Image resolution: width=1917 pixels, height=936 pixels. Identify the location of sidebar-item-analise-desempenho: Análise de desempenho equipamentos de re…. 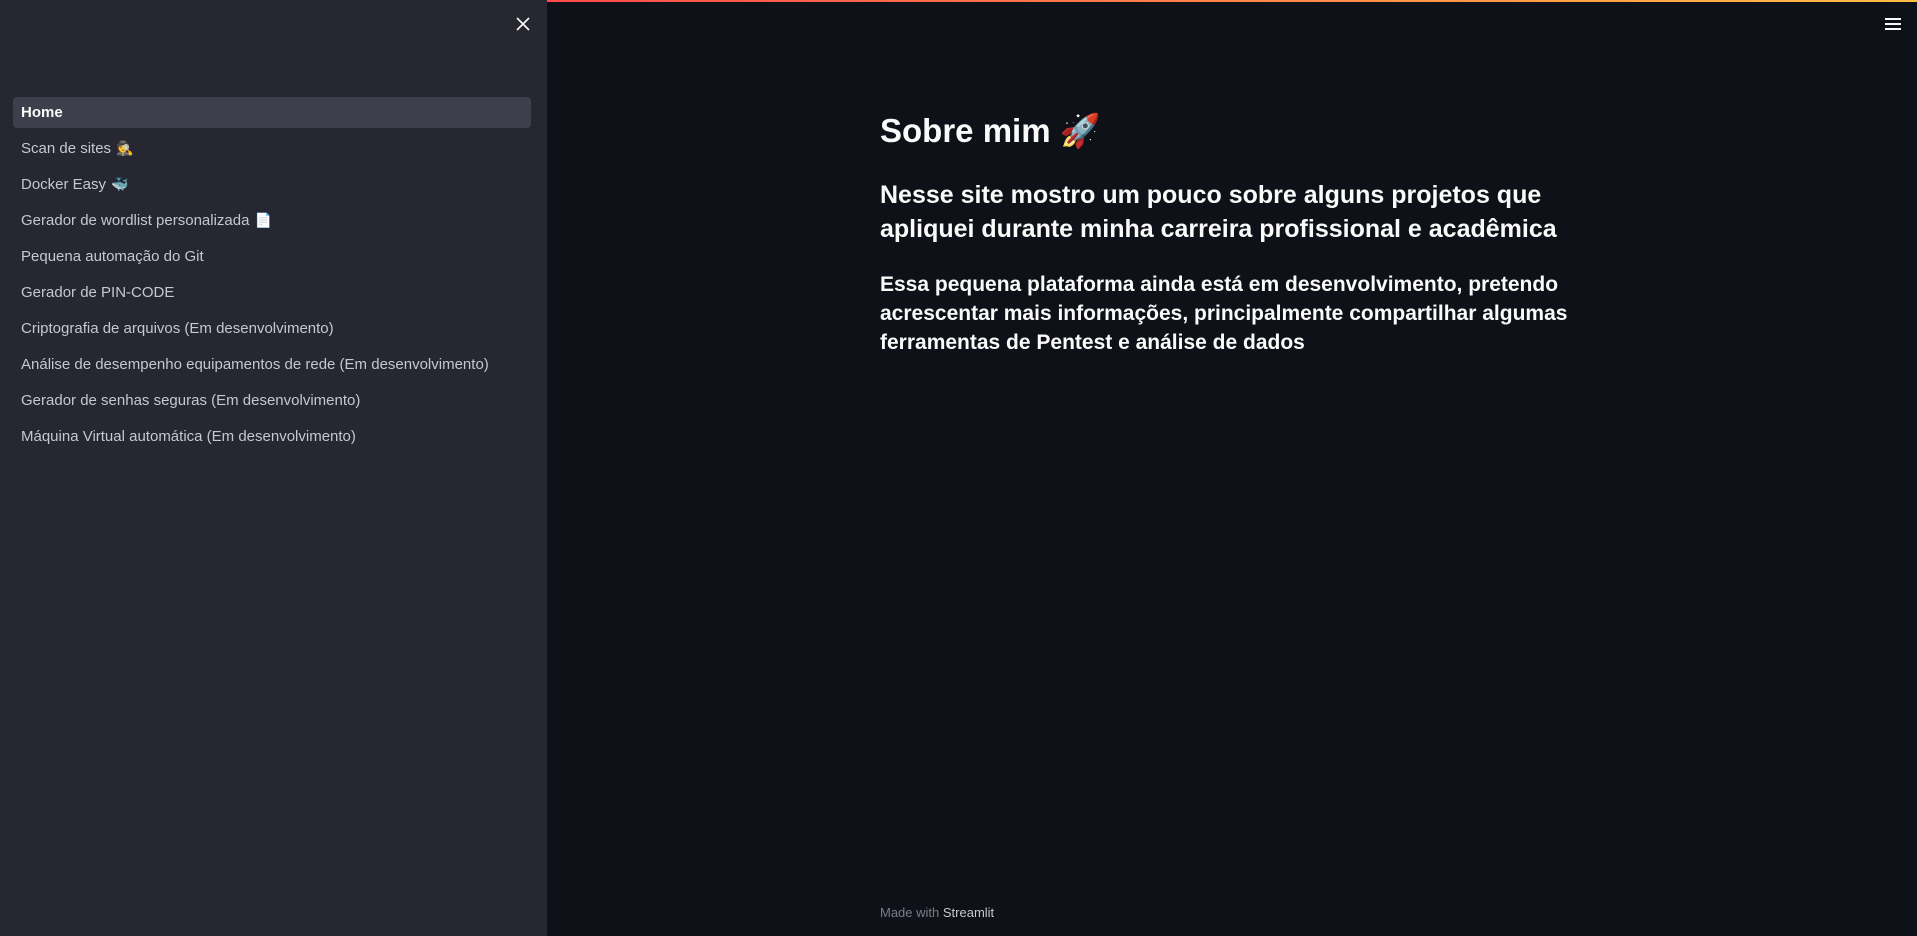
(272, 364).